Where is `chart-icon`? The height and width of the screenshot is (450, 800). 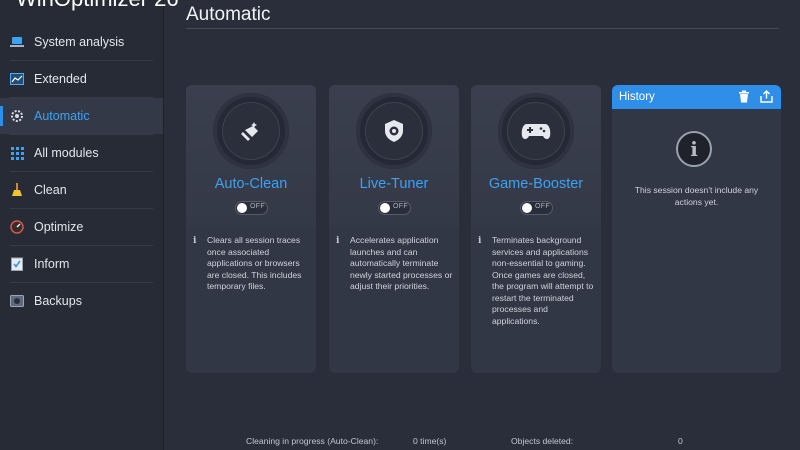
chart-icon is located at coordinates (17, 79).